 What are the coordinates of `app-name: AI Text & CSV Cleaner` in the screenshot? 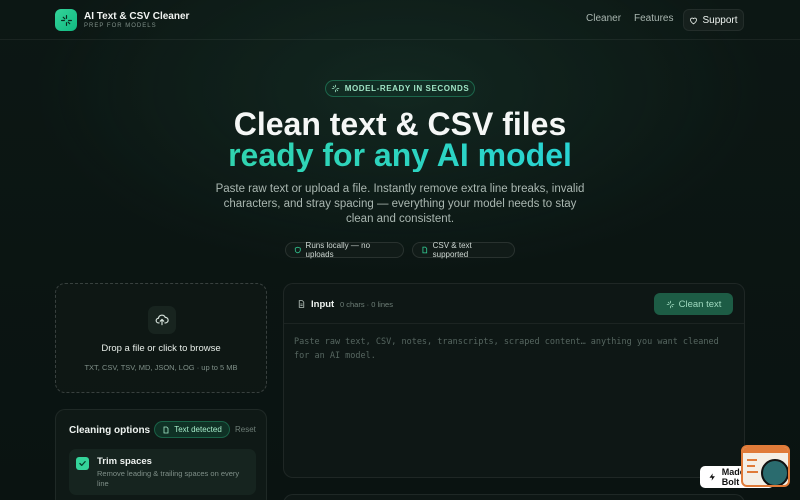 It's located at (137, 16).